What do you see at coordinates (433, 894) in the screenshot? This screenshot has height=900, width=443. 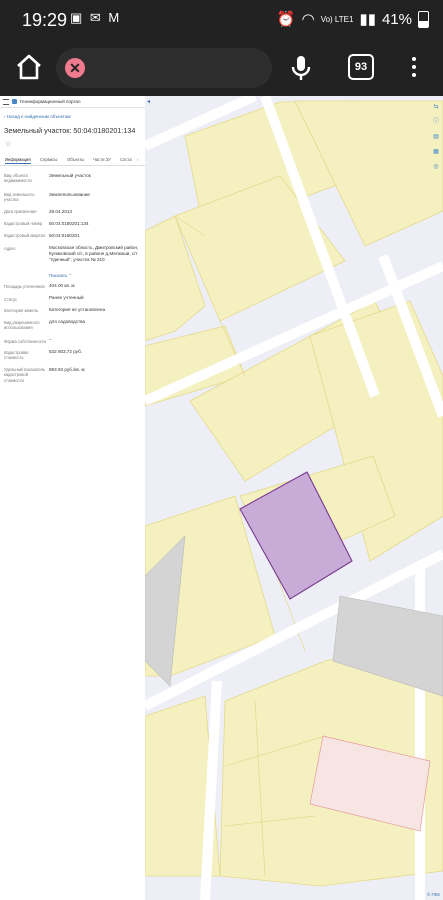 I see `map-copyright: © ПКК` at bounding box center [433, 894].